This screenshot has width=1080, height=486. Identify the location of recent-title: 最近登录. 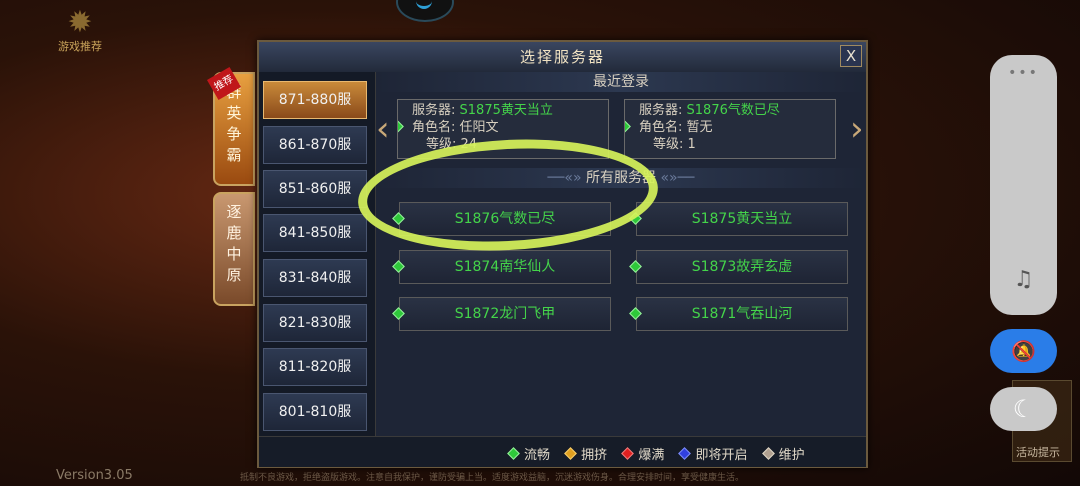
(621, 82).